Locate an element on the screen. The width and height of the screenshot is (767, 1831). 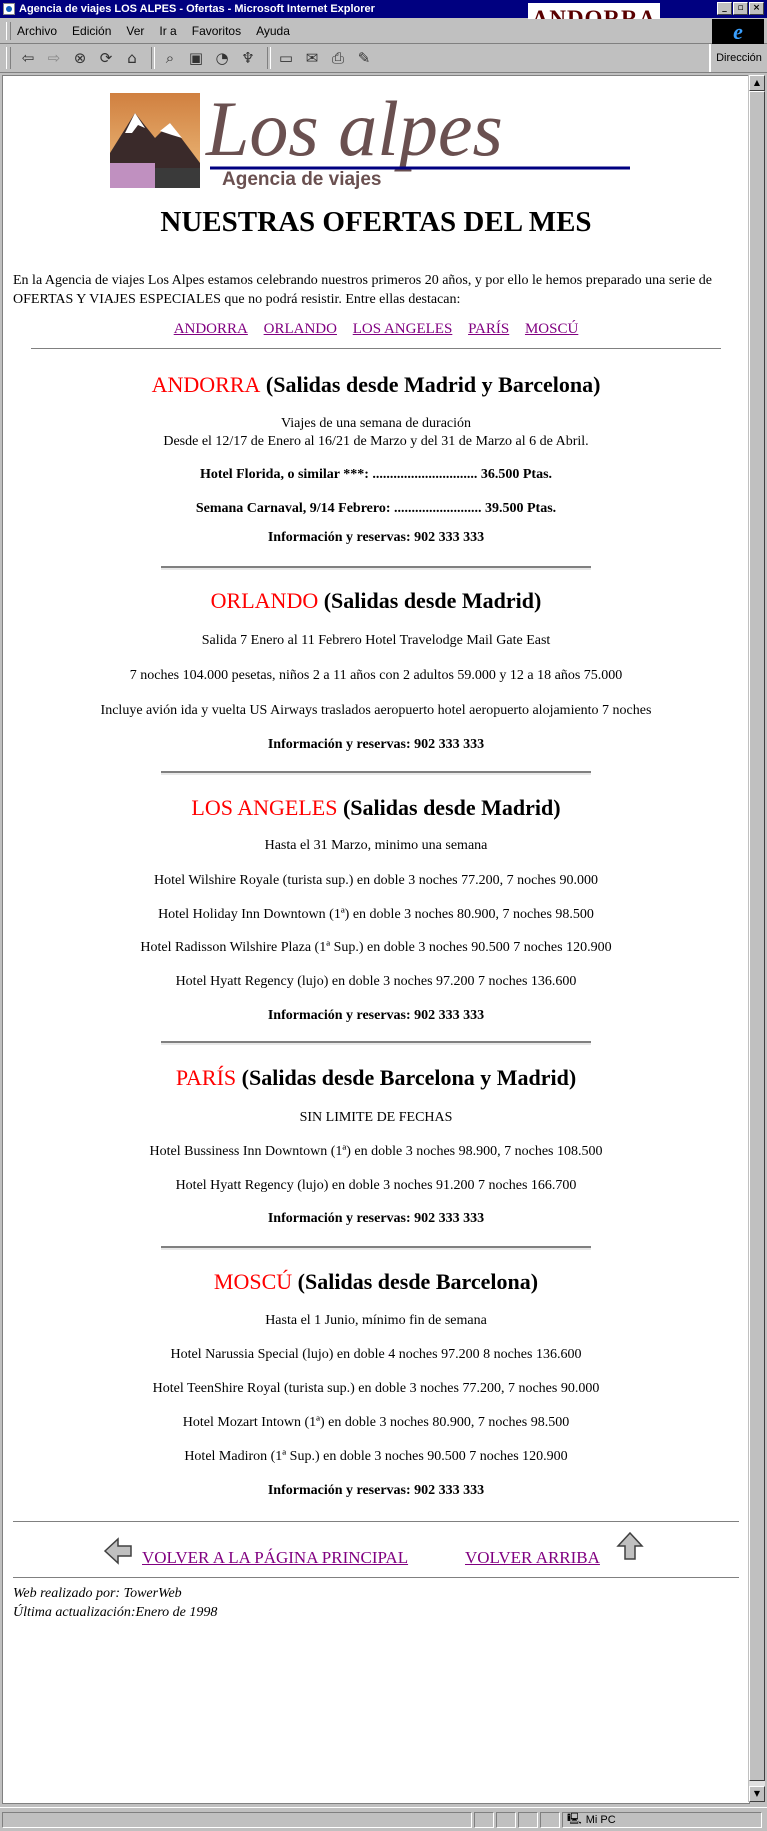
nav-link-orlando: ORLANDO is located at coordinates (300, 329).